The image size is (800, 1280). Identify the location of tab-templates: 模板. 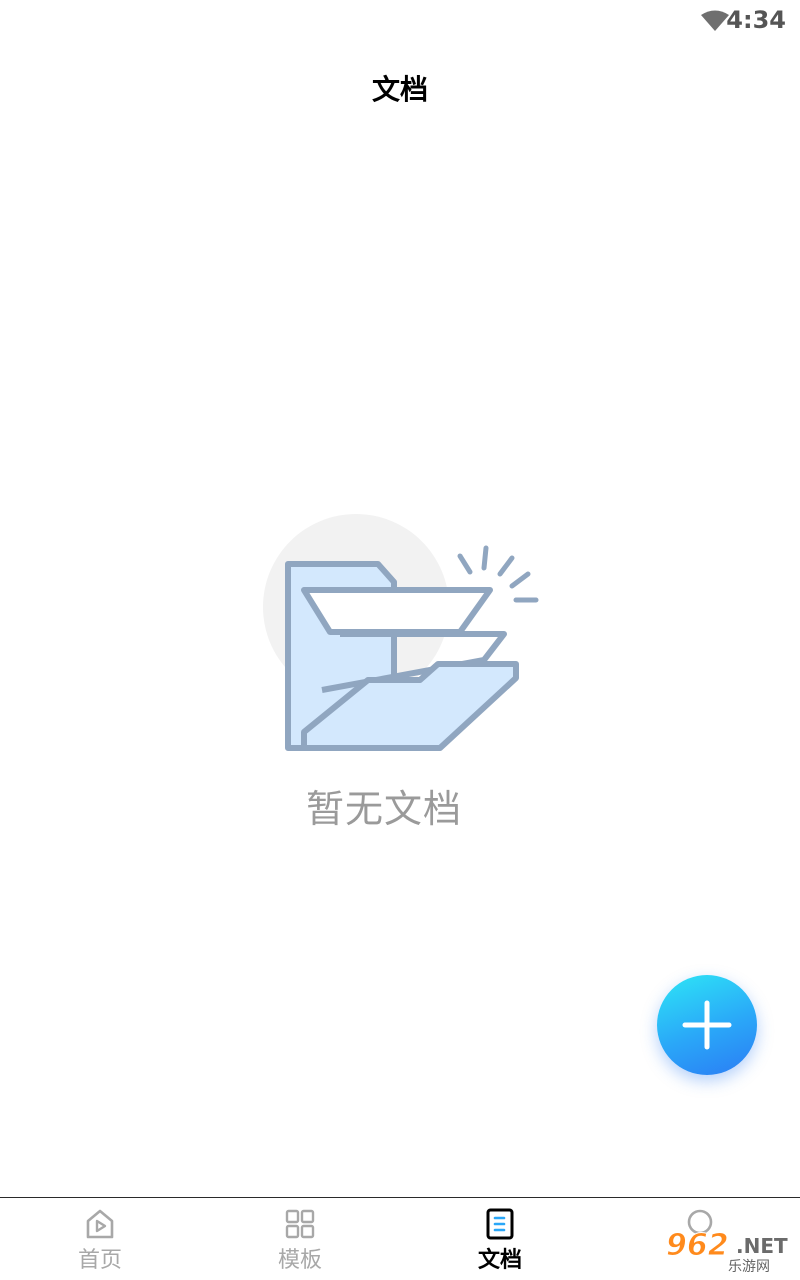
(300, 1239).